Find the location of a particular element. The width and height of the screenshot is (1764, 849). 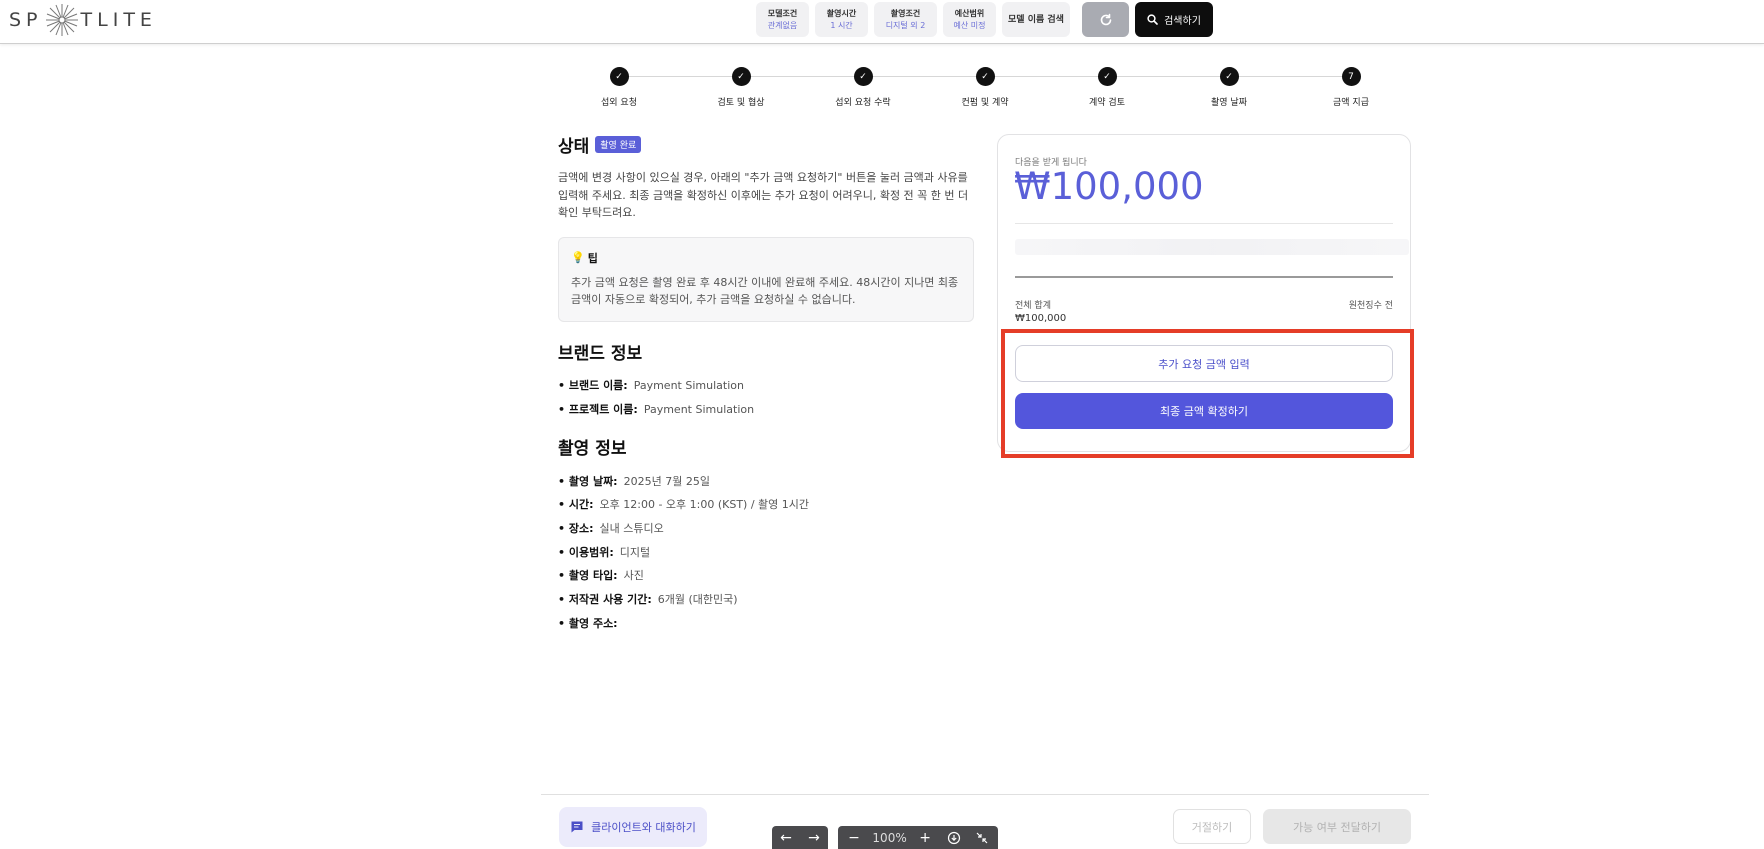

model-name-search-button: 모델 이름 검색 is located at coordinates (1036, 19).